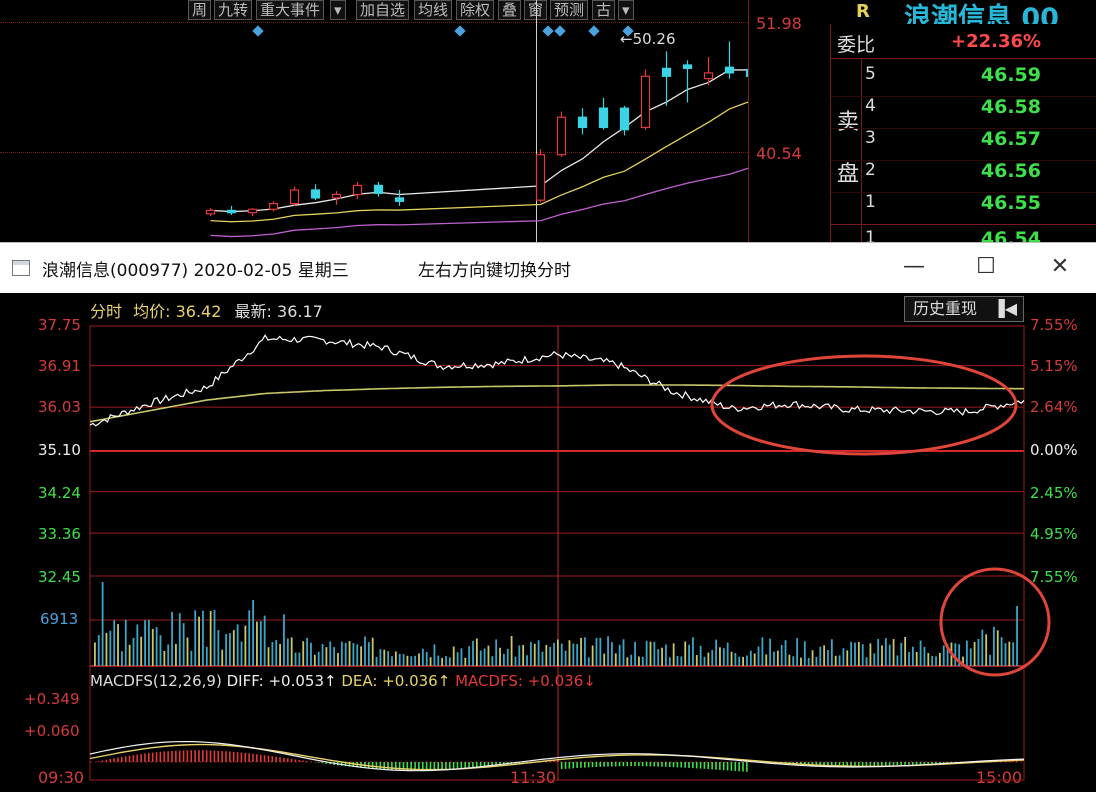 This screenshot has height=792, width=1096. Describe the element at coordinates (986, 267) in the screenshot. I see `maximize-button: ☐` at that location.